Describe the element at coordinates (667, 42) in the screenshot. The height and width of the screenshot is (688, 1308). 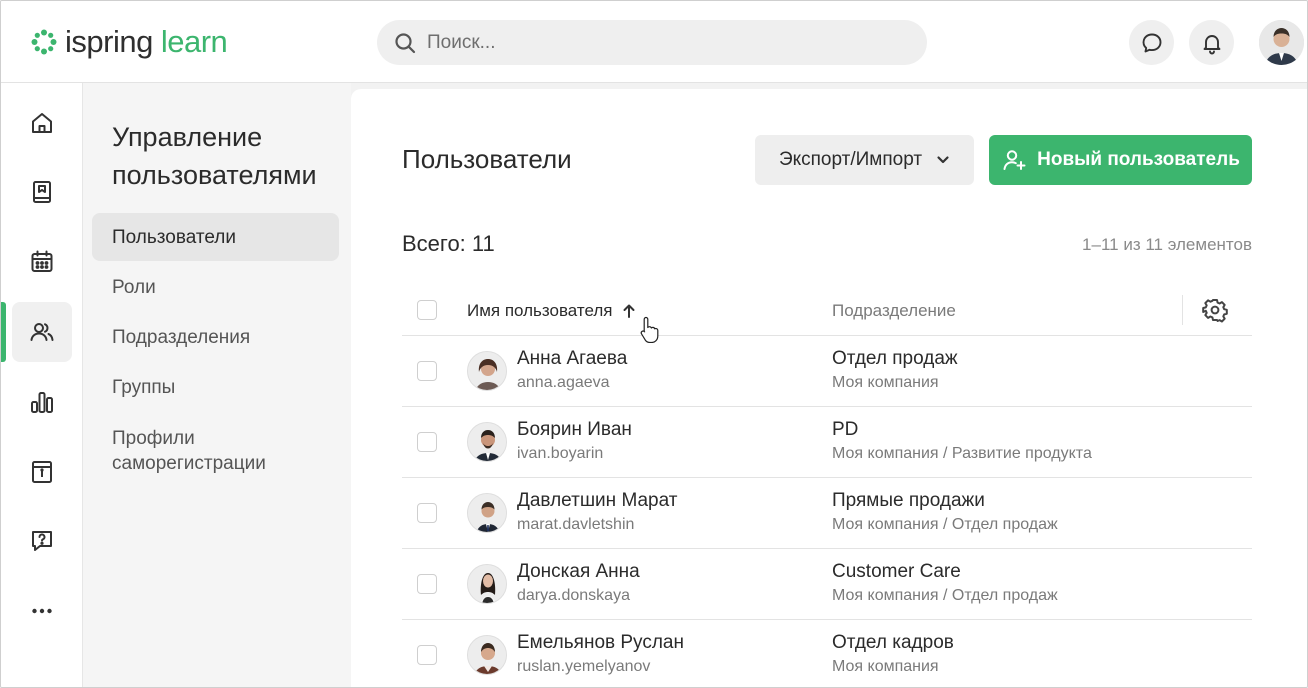
I see `search-input` at that location.